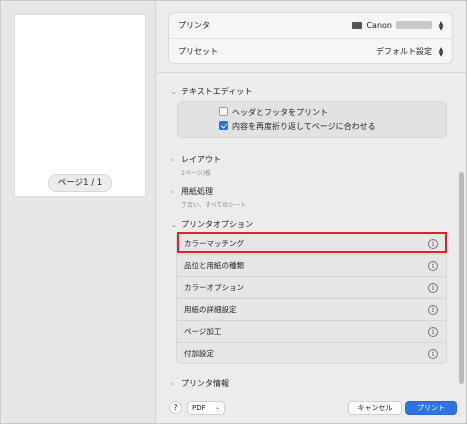  Describe the element at coordinates (175, 407) in the screenshot. I see `help-button: ?` at that location.